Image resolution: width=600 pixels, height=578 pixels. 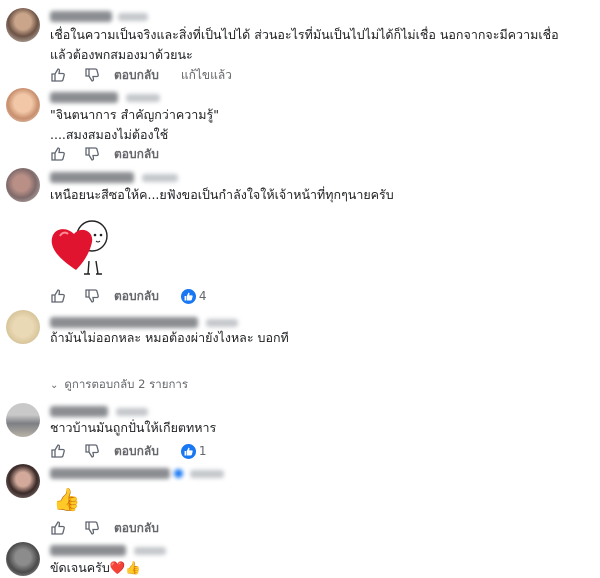 I want to click on reaction-summary: 4, so click(x=193, y=296).